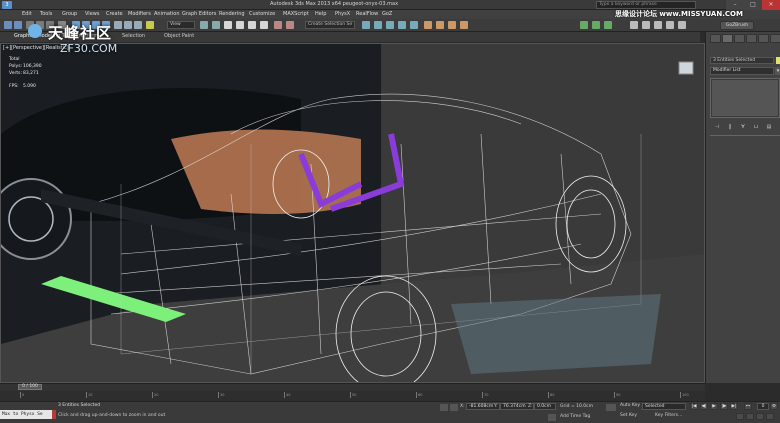 The height and width of the screenshot is (423, 780). What do you see at coordinates (296, 14) in the screenshot?
I see `menu-maxscript: MAXScript` at bounding box center [296, 14].